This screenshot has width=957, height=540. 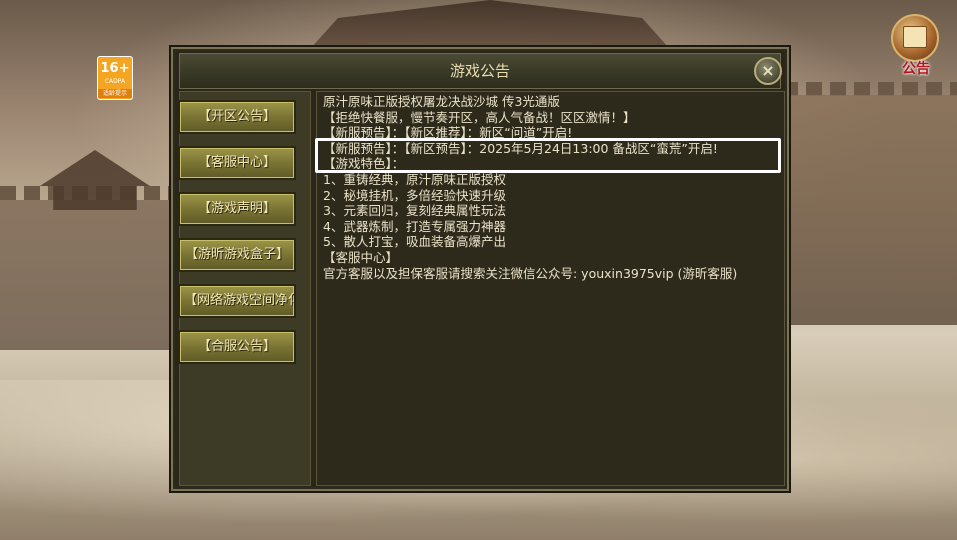 I want to click on panel-header: 游戏公告, so click(x=480, y=71).